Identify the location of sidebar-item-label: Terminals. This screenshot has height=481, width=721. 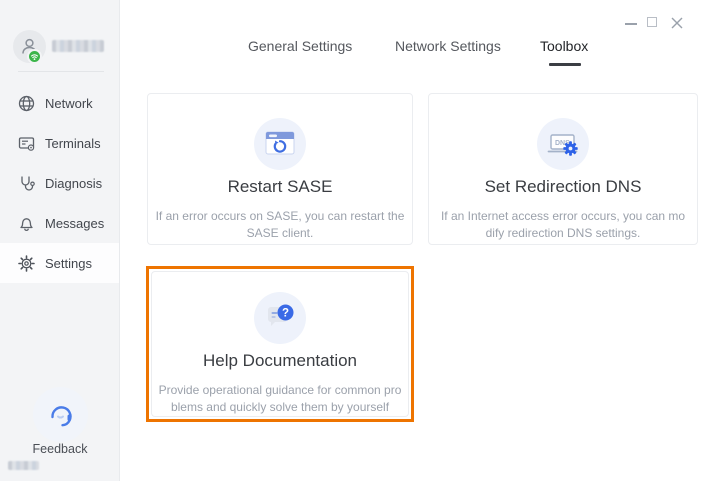
(73, 143).